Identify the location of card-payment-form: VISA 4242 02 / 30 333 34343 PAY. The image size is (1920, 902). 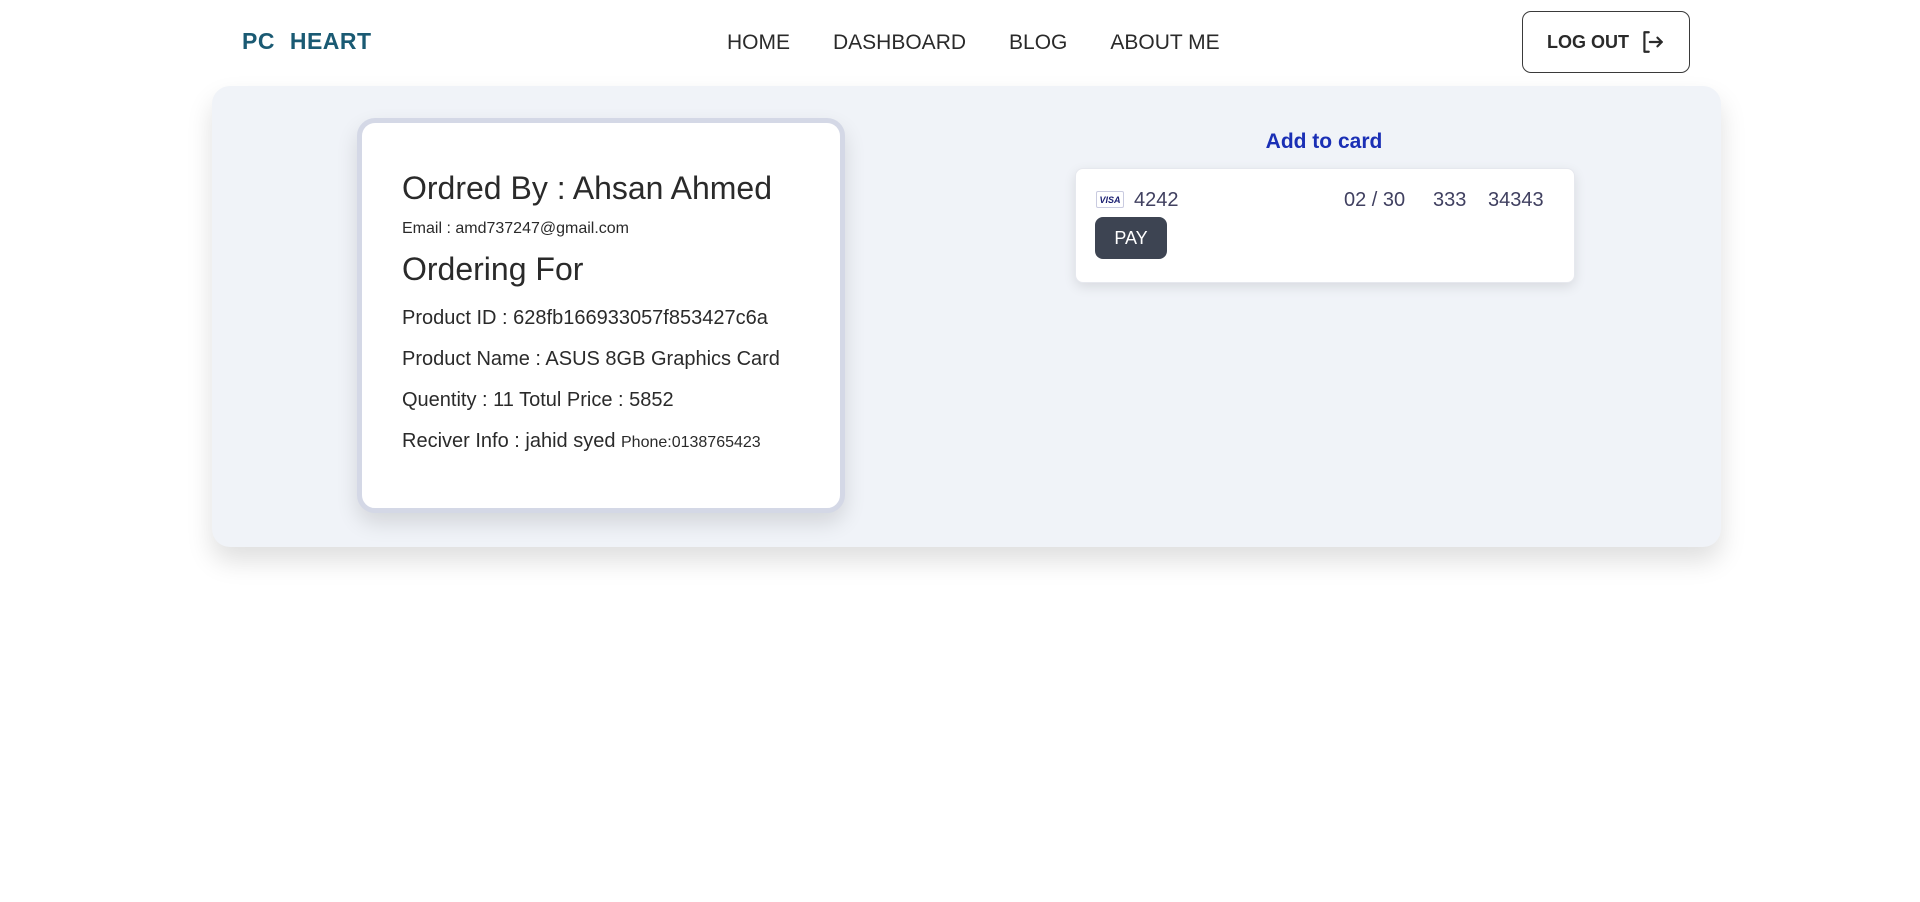
(1325, 225).